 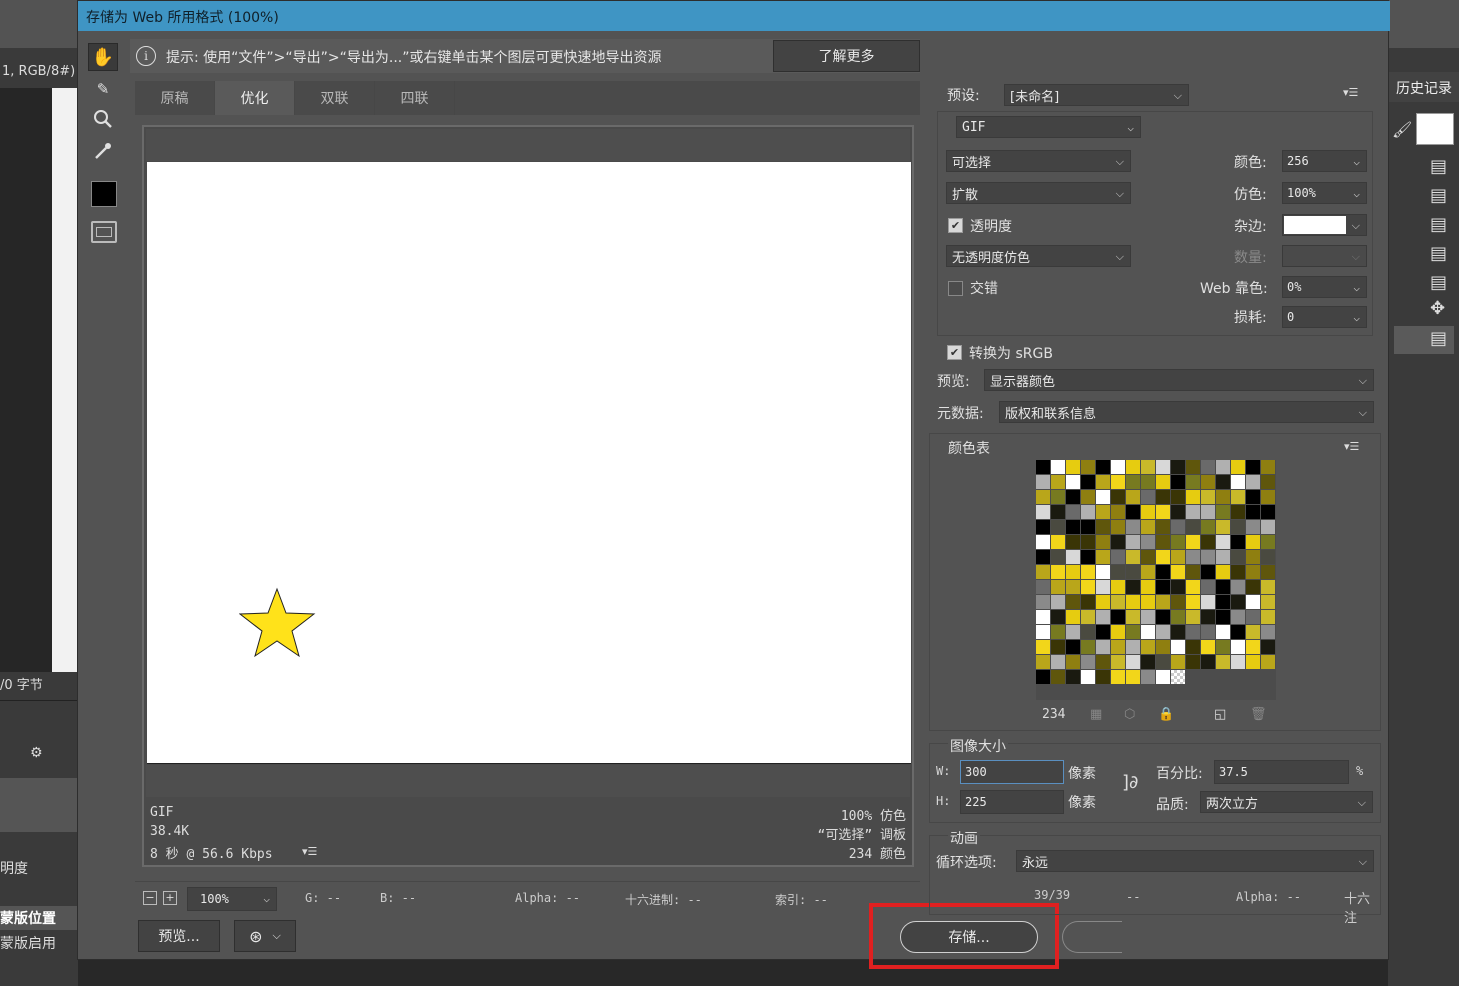 I want to click on eyedropper-tool-icon, so click(x=103, y=151).